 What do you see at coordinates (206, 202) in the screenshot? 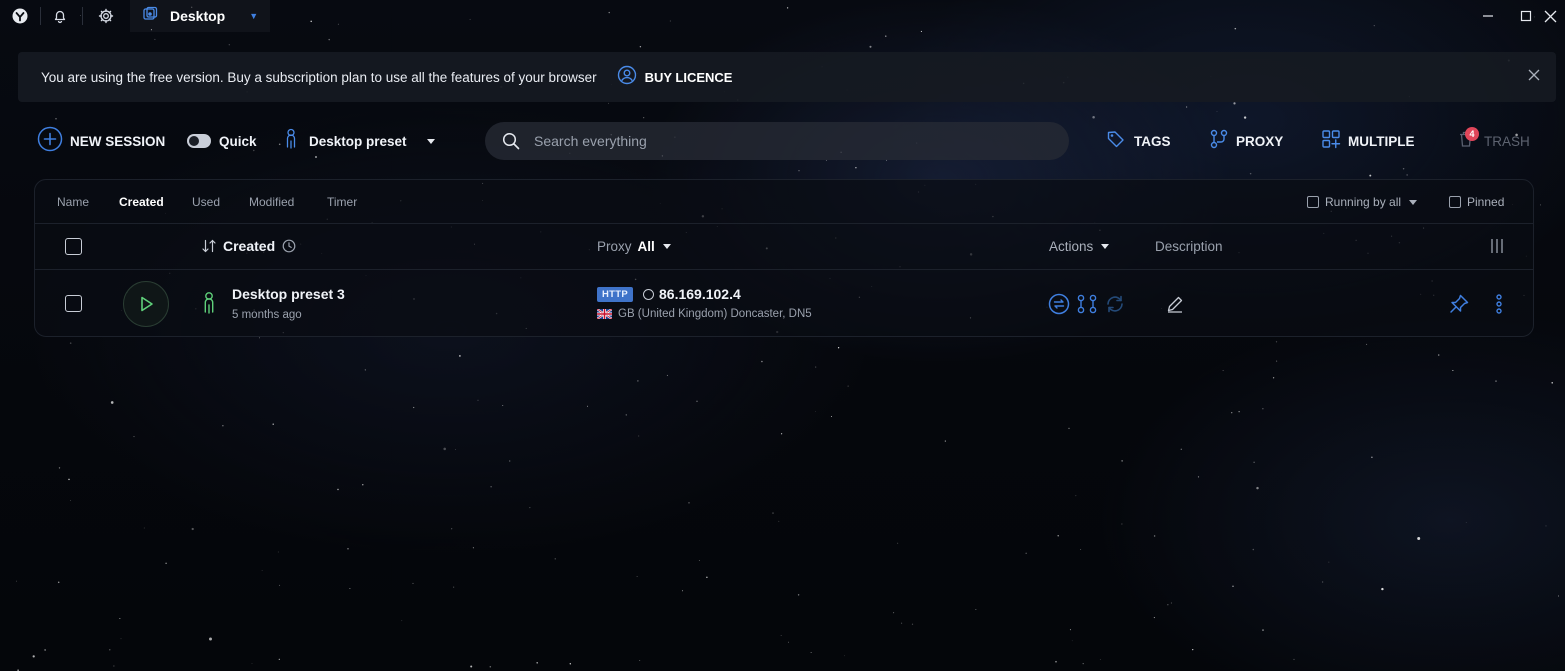
I see `sort-tab-used: Used` at bounding box center [206, 202].